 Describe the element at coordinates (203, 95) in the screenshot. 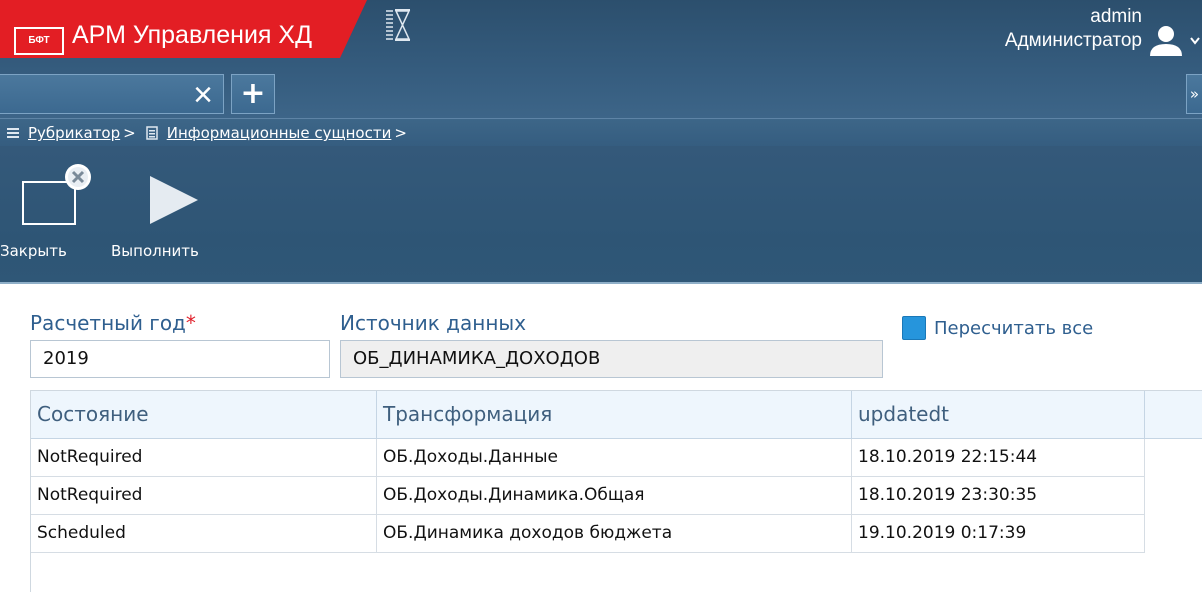

I see `close-icon: ×` at that location.